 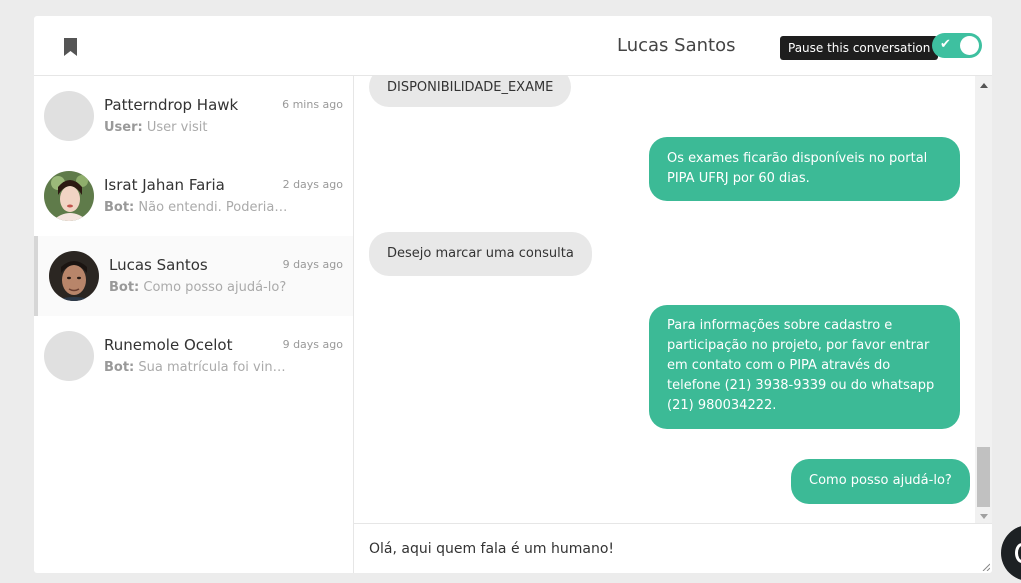 What do you see at coordinates (158, 265) in the screenshot?
I see `conversation-name: Lucas Santos` at bounding box center [158, 265].